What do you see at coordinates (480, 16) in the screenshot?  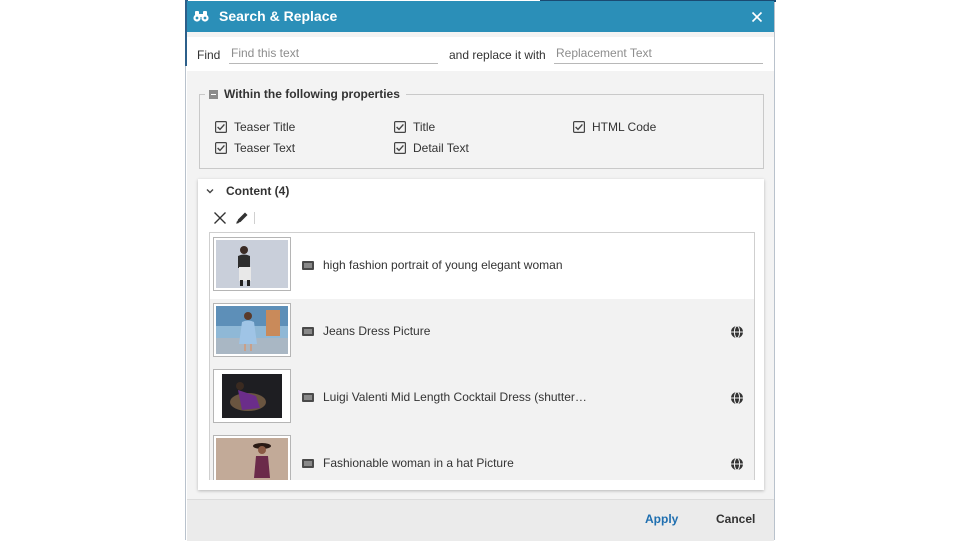 I see `dialog-titlebar: Search & Replace` at bounding box center [480, 16].